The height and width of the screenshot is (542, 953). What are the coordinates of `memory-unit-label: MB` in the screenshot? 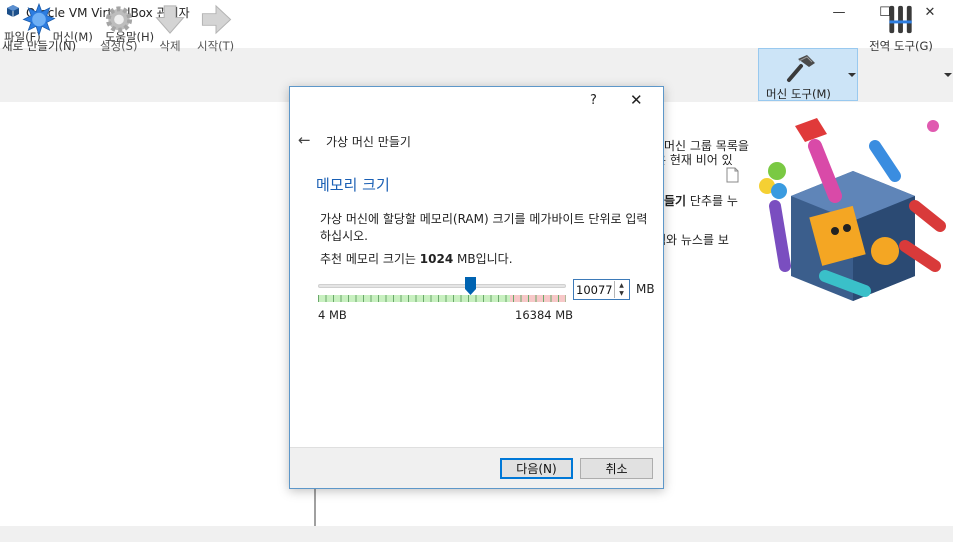 It's located at (645, 289).